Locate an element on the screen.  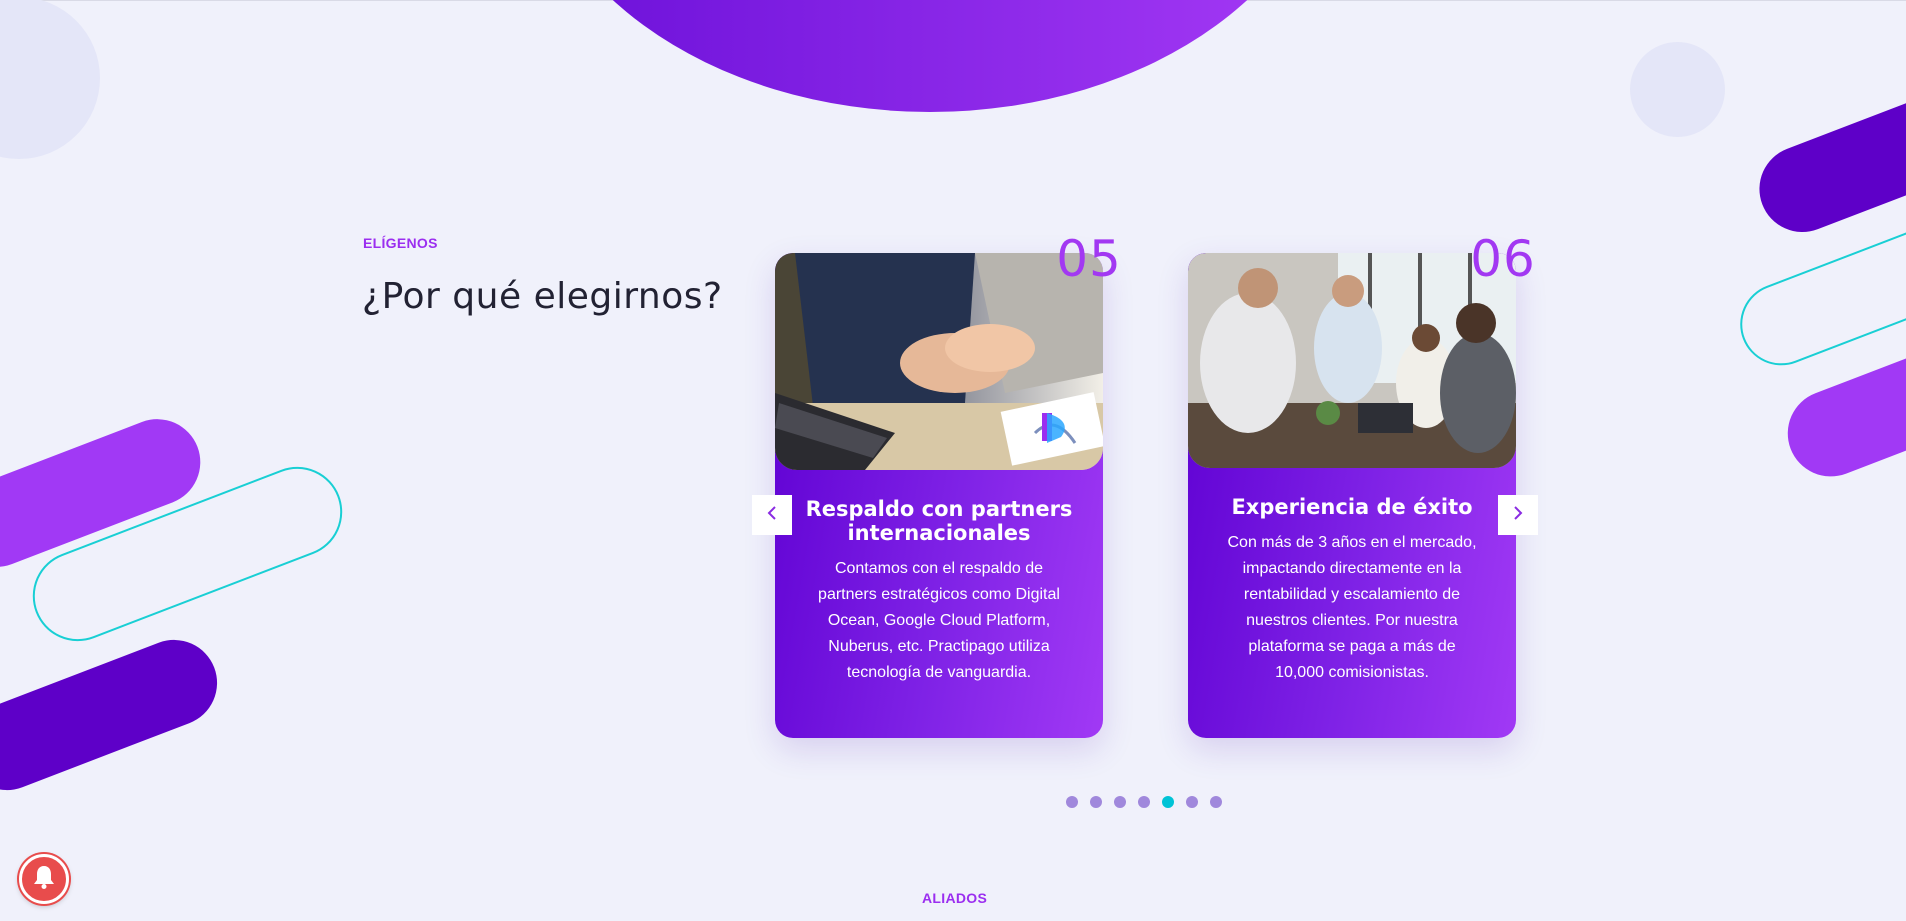
chevron-right-icon is located at coordinates (1518, 515).